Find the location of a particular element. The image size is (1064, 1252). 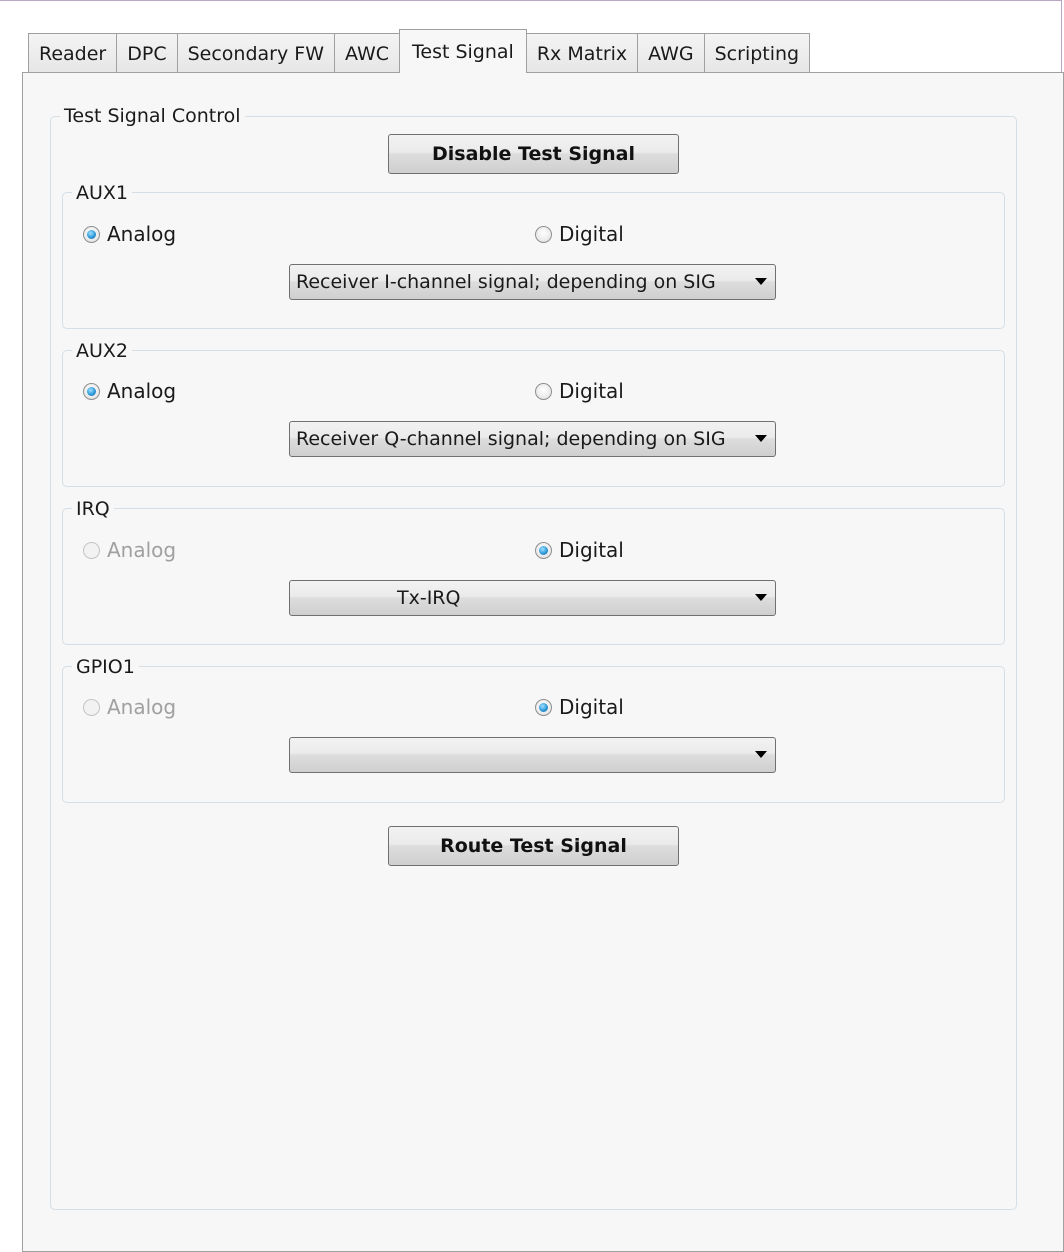

aux1-digital-label: Digital is located at coordinates (591, 234).